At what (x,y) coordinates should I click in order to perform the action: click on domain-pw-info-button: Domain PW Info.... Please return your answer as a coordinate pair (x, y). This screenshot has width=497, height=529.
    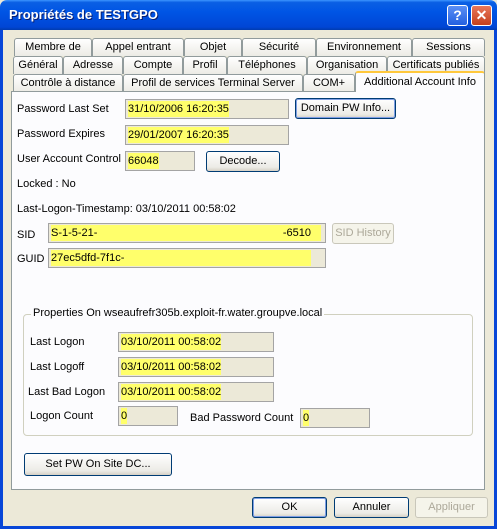
    Looking at the image, I should click on (345, 108).